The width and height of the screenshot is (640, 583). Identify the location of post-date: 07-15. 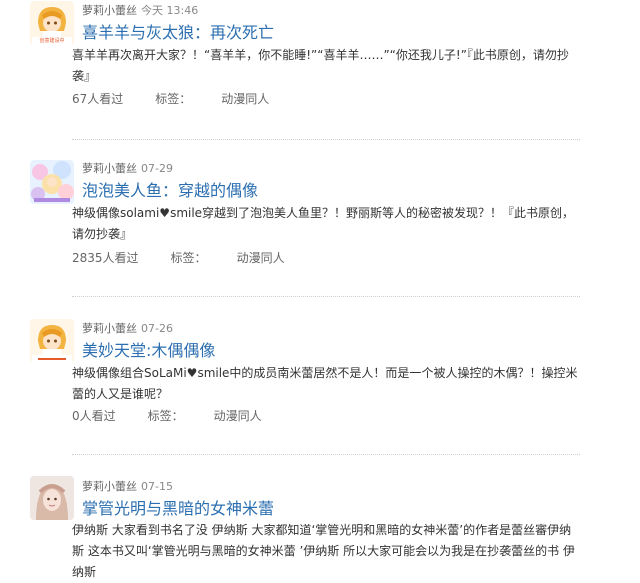
(157, 486).